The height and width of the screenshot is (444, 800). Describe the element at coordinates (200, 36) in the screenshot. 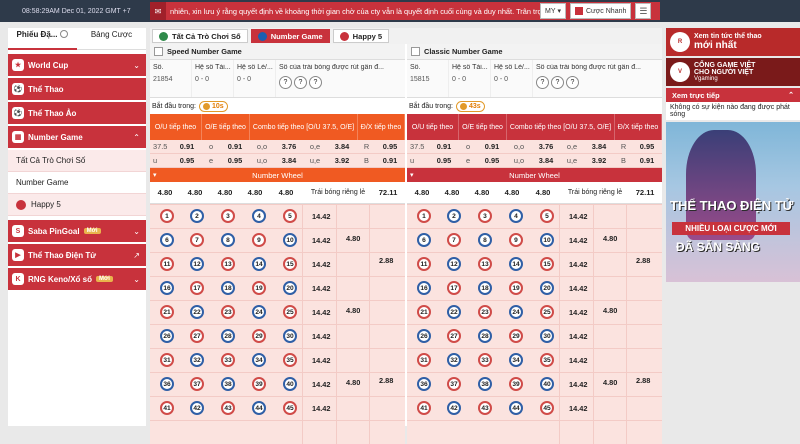

I see `tab-all-number-games: Tất Cả Trò Chơi Số` at that location.